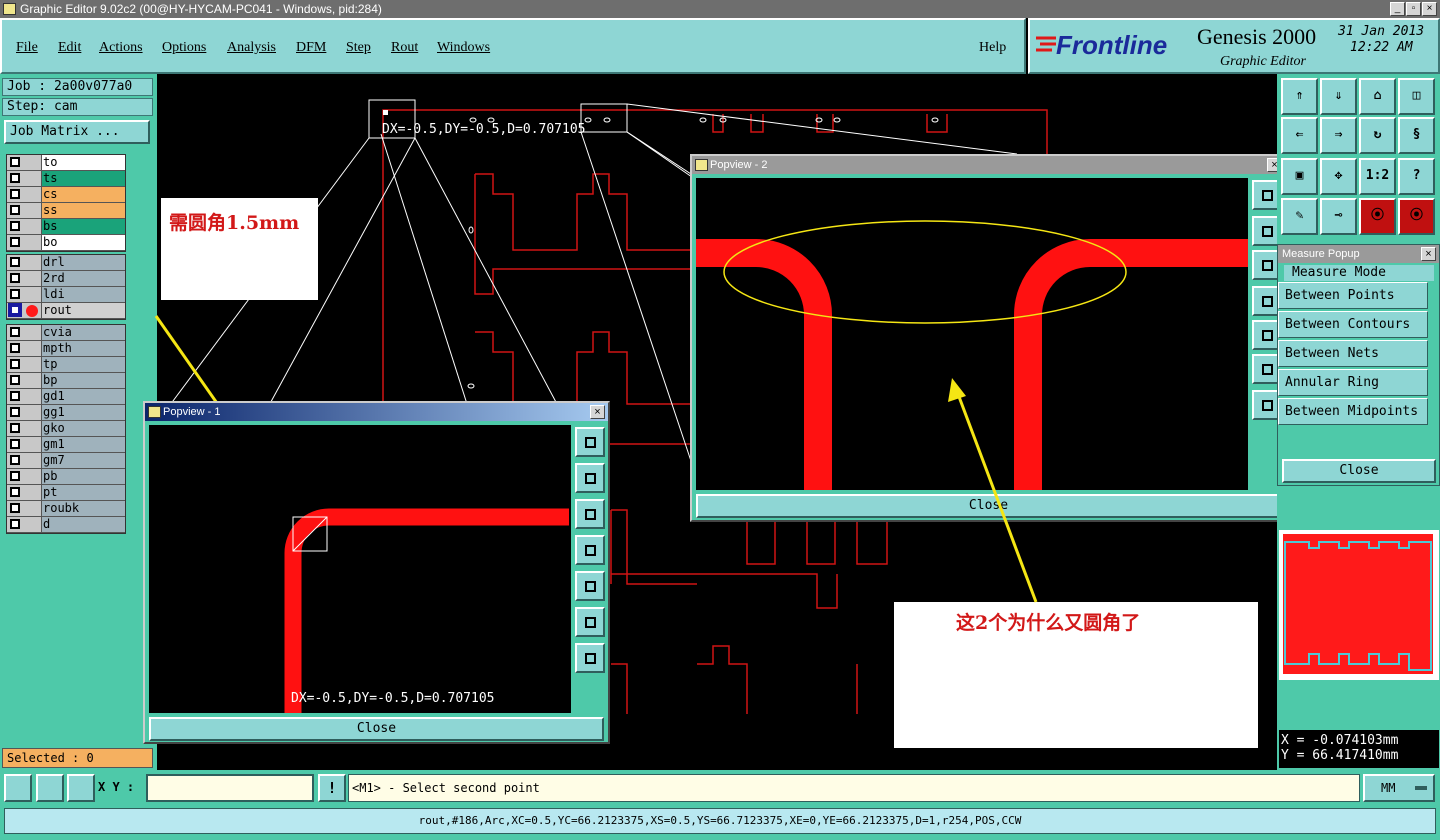 The width and height of the screenshot is (1440, 840). What do you see at coordinates (1416, 96) in the screenshot?
I see `panel-split-icon: ◫` at bounding box center [1416, 96].